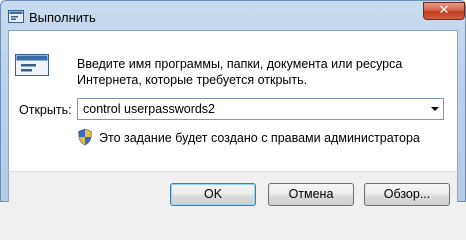 The image size is (466, 240). What do you see at coordinates (45, 110) in the screenshot?
I see `open-label: Открыть:` at bounding box center [45, 110].